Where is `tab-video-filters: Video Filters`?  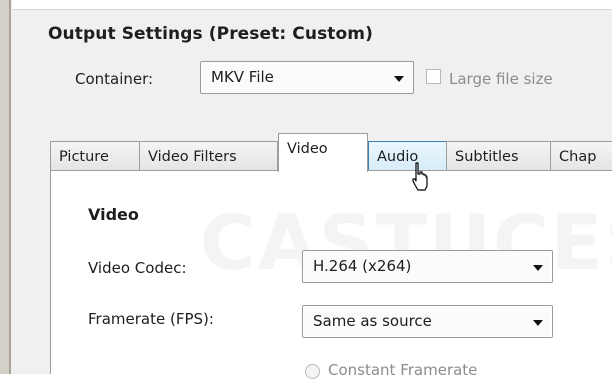
tab-video-filters: Video Filters is located at coordinates (208, 156).